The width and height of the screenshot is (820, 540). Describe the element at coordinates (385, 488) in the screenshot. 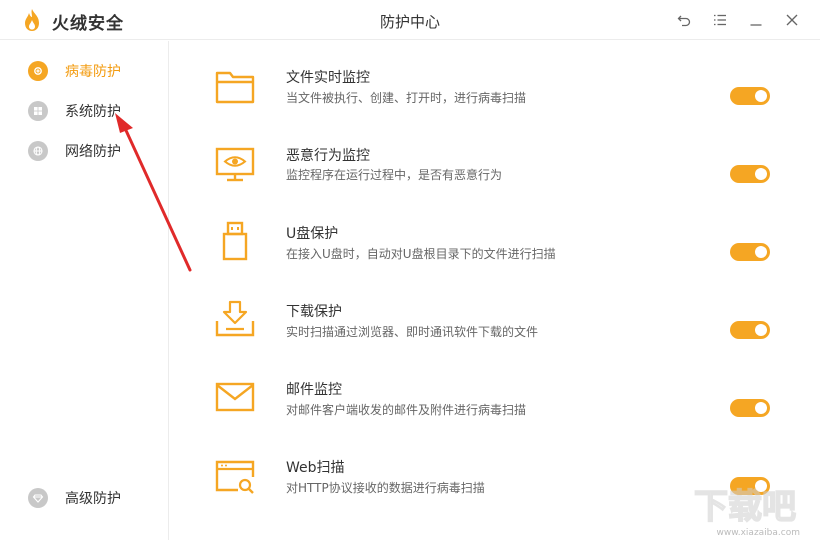

I see `item-description: 对HTTP协议接收的数据进行病毒扫描` at that location.